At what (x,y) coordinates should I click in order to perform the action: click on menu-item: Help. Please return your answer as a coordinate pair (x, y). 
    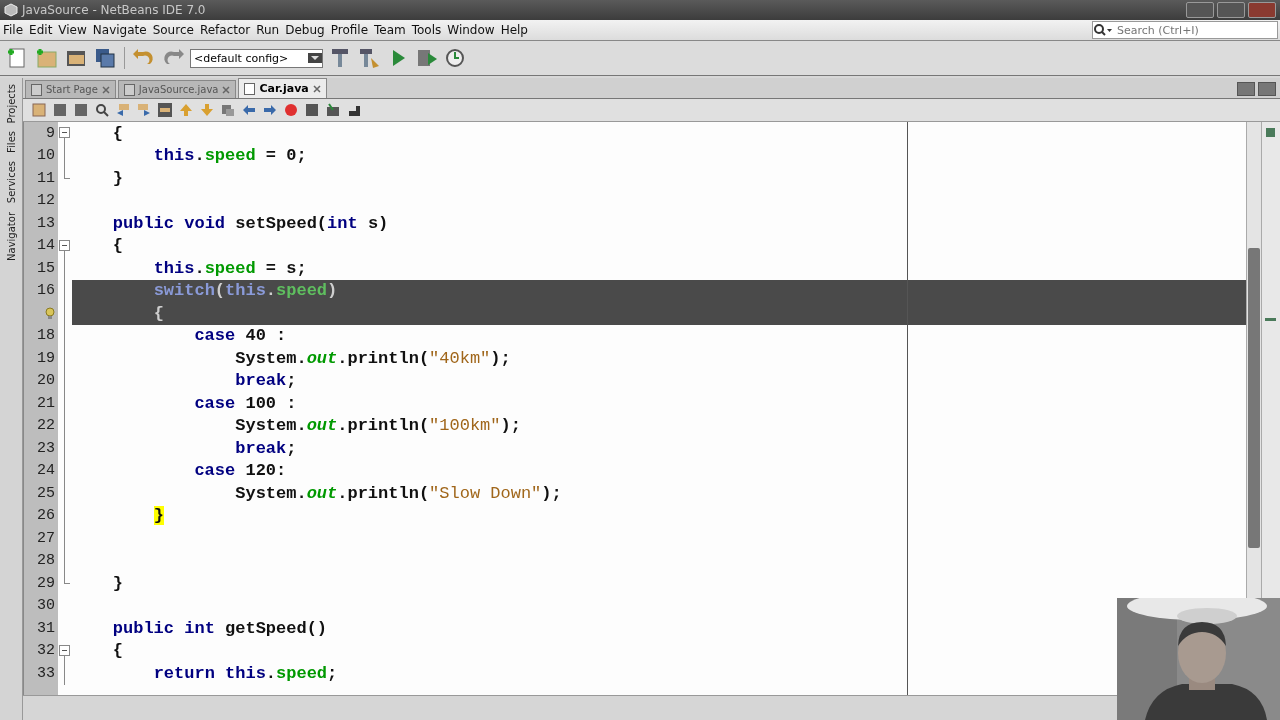
    Looking at the image, I should click on (514, 30).